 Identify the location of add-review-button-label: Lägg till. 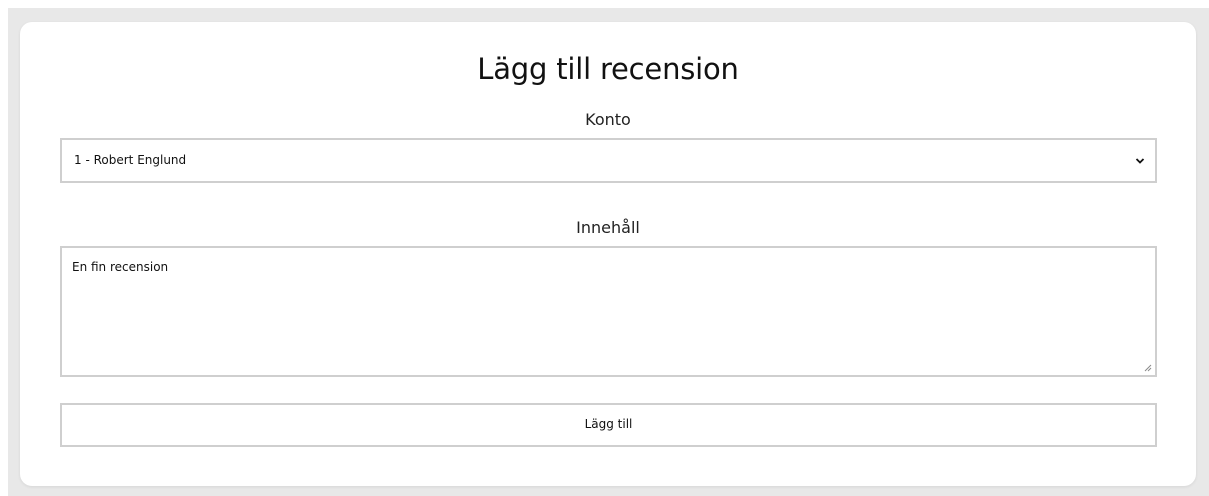
(608, 424).